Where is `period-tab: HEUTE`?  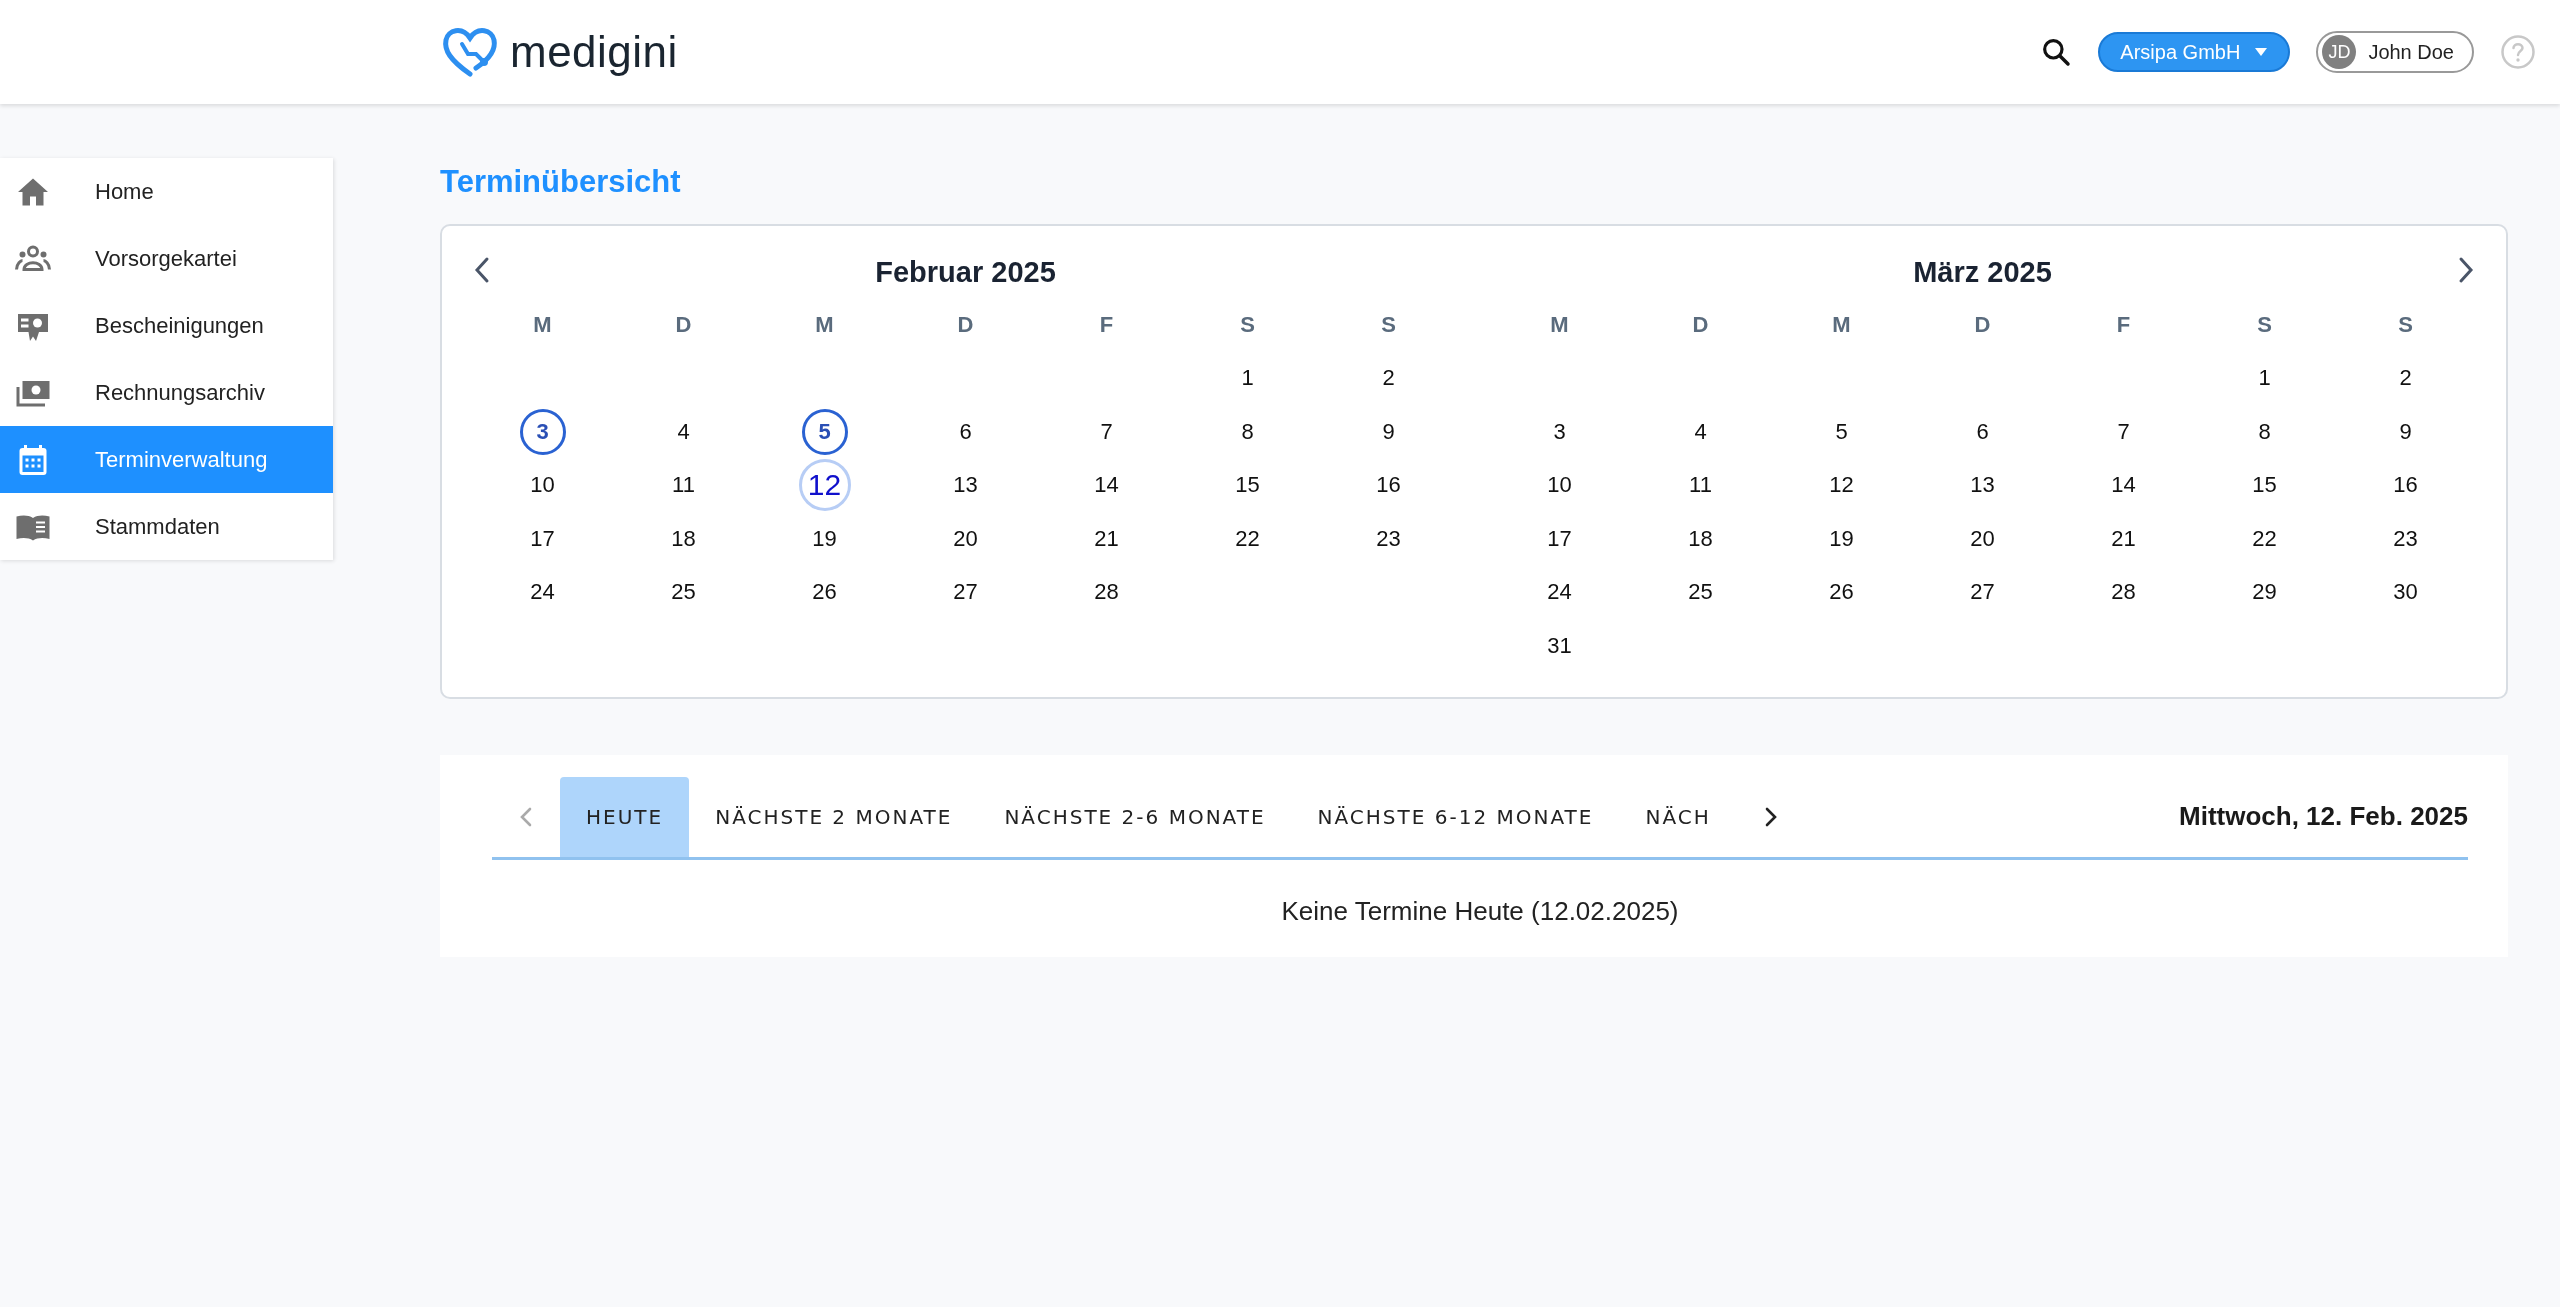
period-tab: HEUTE is located at coordinates (625, 816).